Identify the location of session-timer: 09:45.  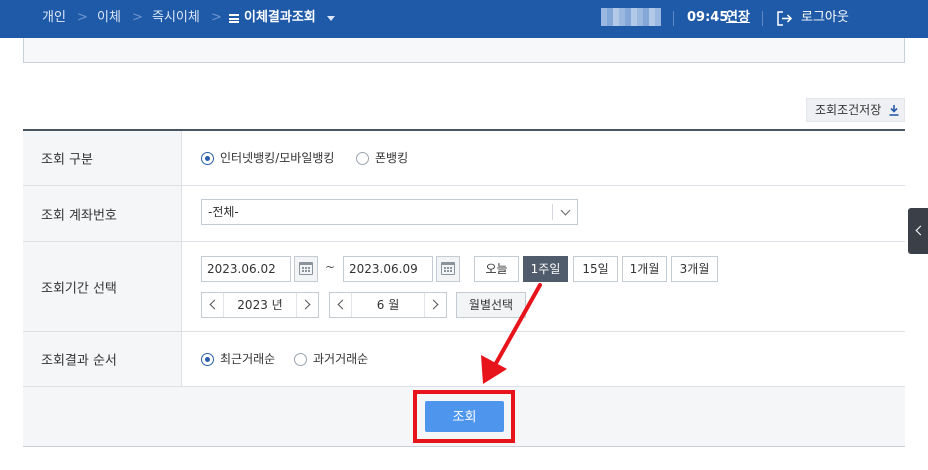
(708, 17).